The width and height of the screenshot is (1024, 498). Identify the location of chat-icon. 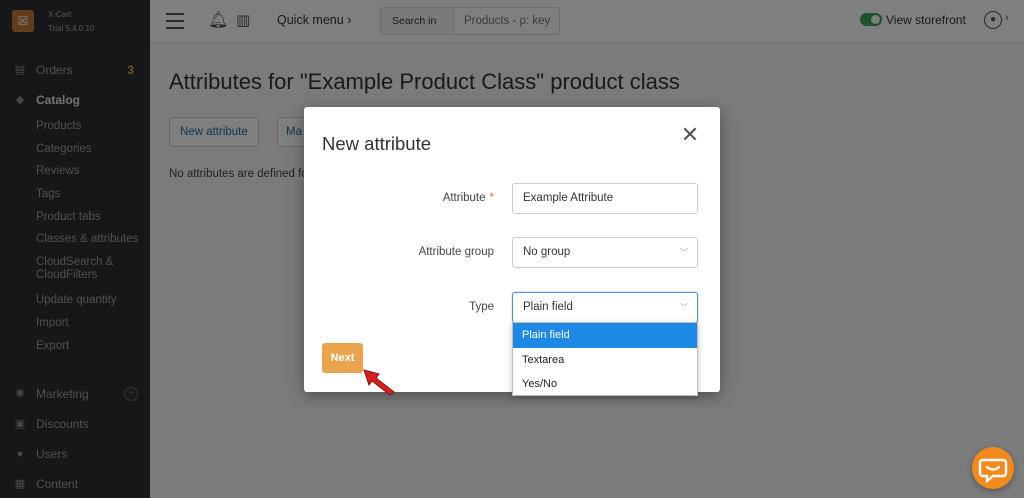
(993, 468).